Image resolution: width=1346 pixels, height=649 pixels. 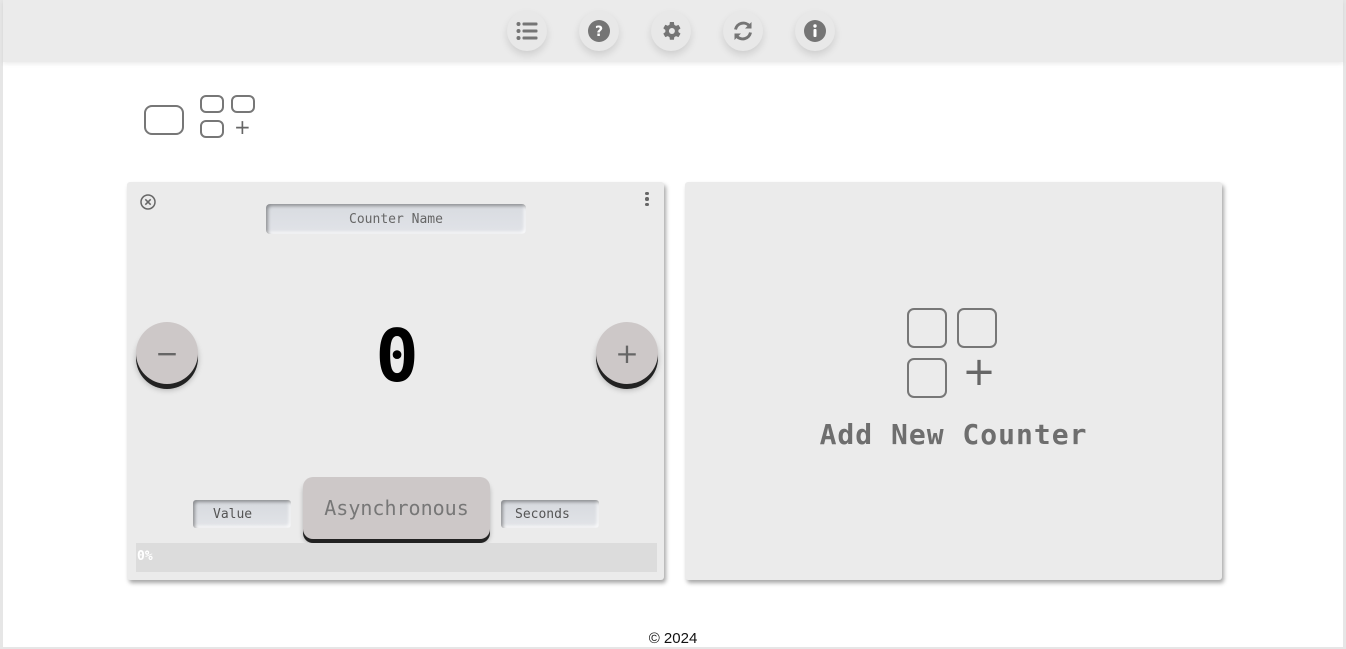 I want to click on progress-label: 0%, so click(x=145, y=556).